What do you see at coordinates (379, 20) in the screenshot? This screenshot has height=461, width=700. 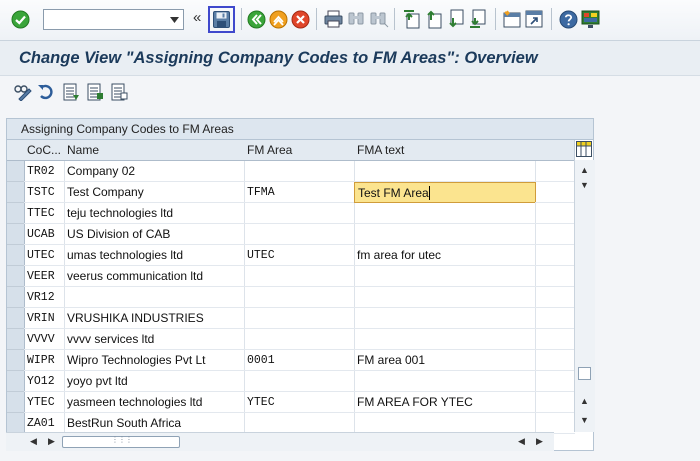 I see `find-next-icon` at bounding box center [379, 20].